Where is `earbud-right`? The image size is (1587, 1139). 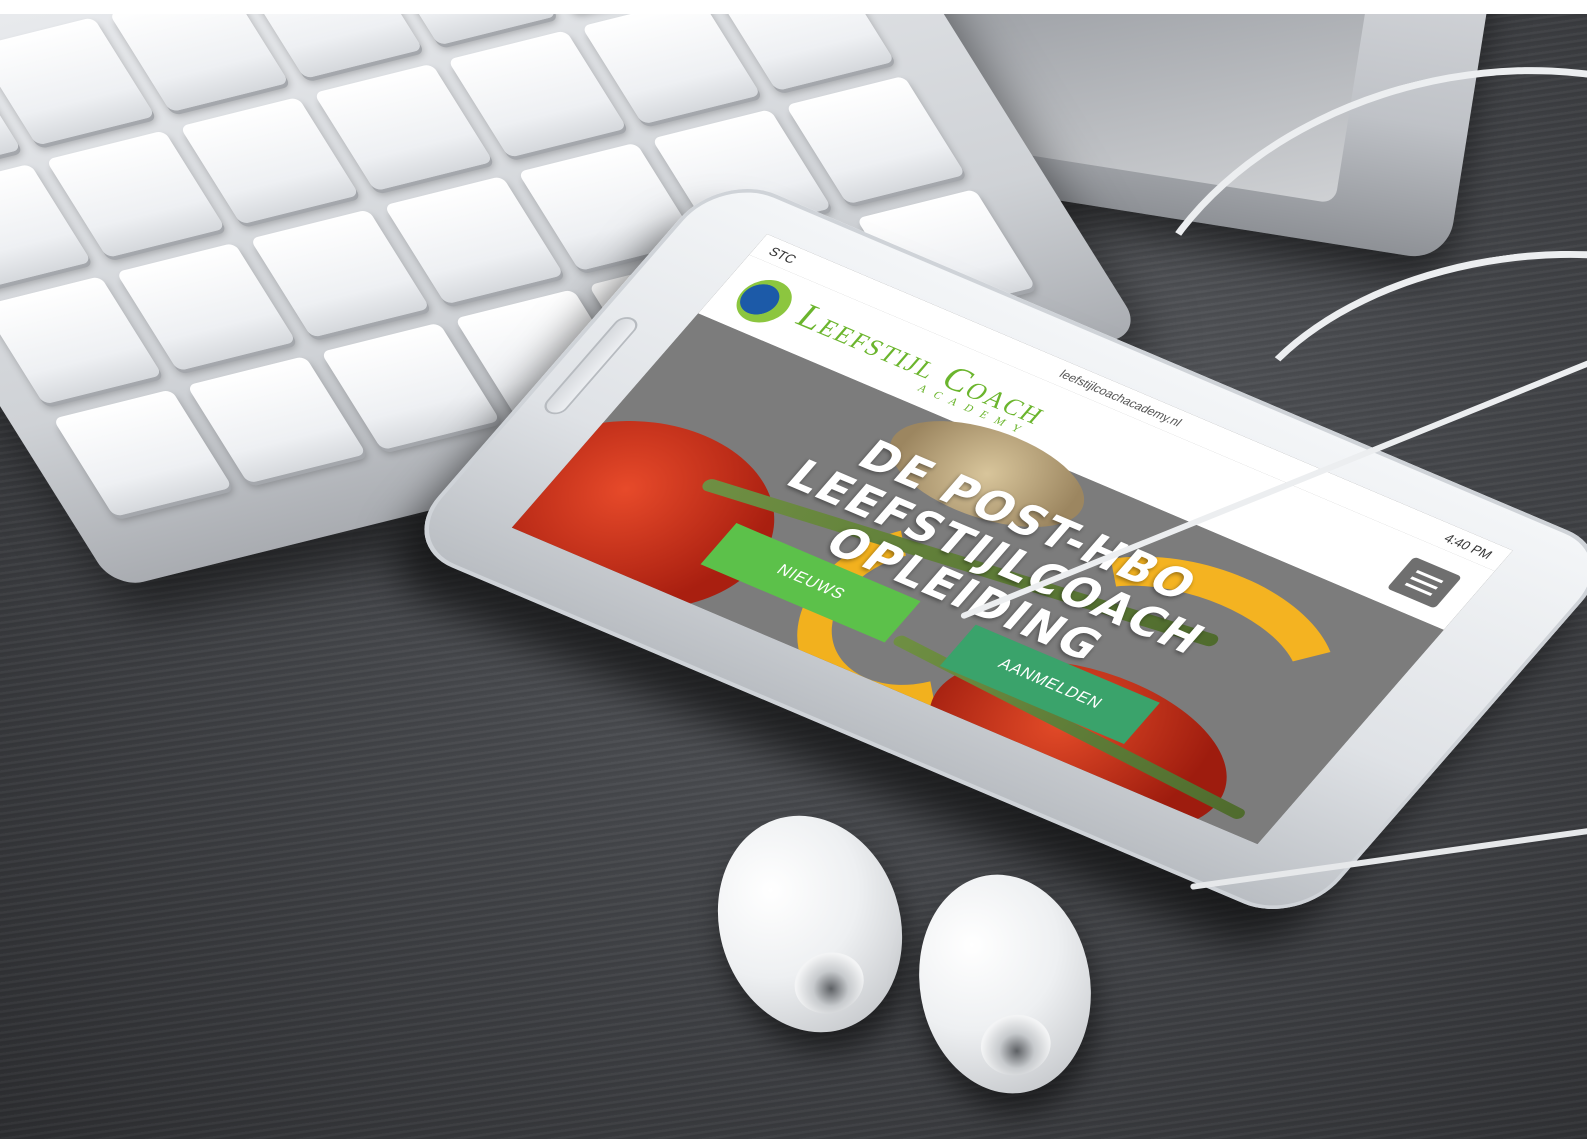 earbud-right is located at coordinates (1005, 984).